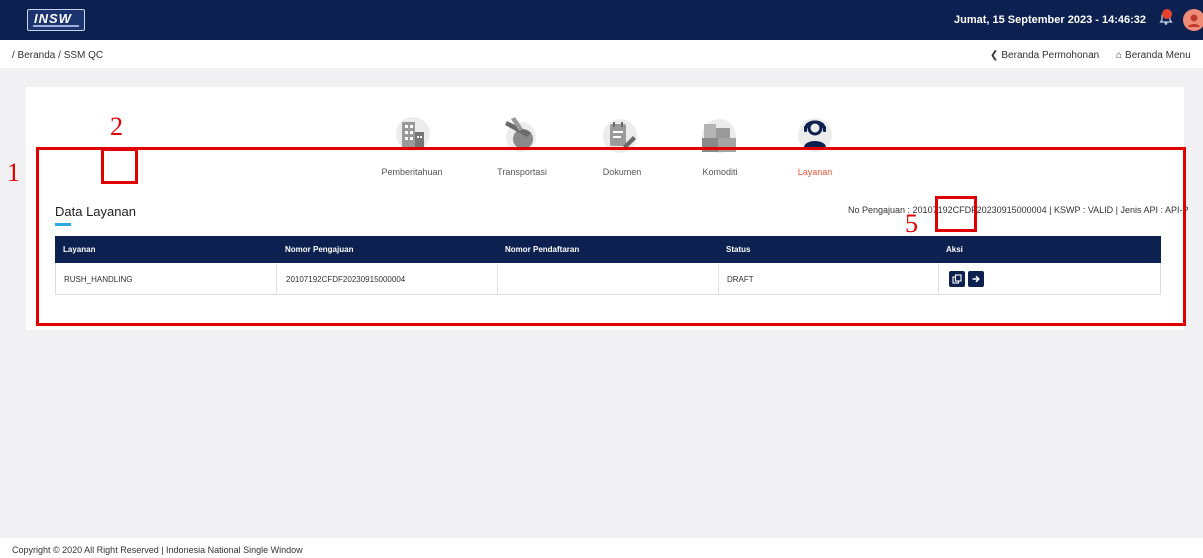 This screenshot has width=1203, height=558. Describe the element at coordinates (1167, 14) in the screenshot. I see `notification-badge` at that location.